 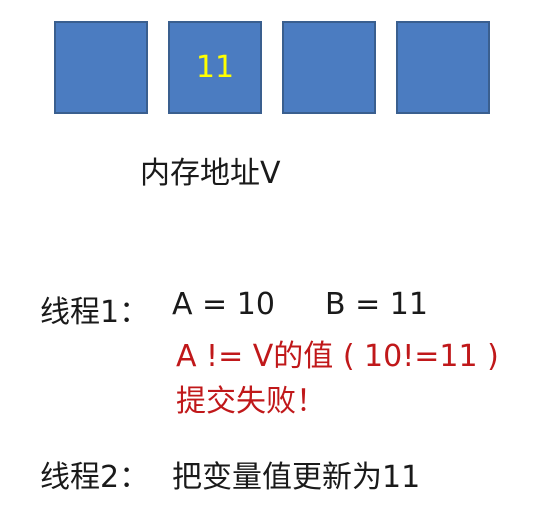 I want to click on thread1-compare-note: A != V的值 ( 10!=11 ), so click(x=337, y=356).